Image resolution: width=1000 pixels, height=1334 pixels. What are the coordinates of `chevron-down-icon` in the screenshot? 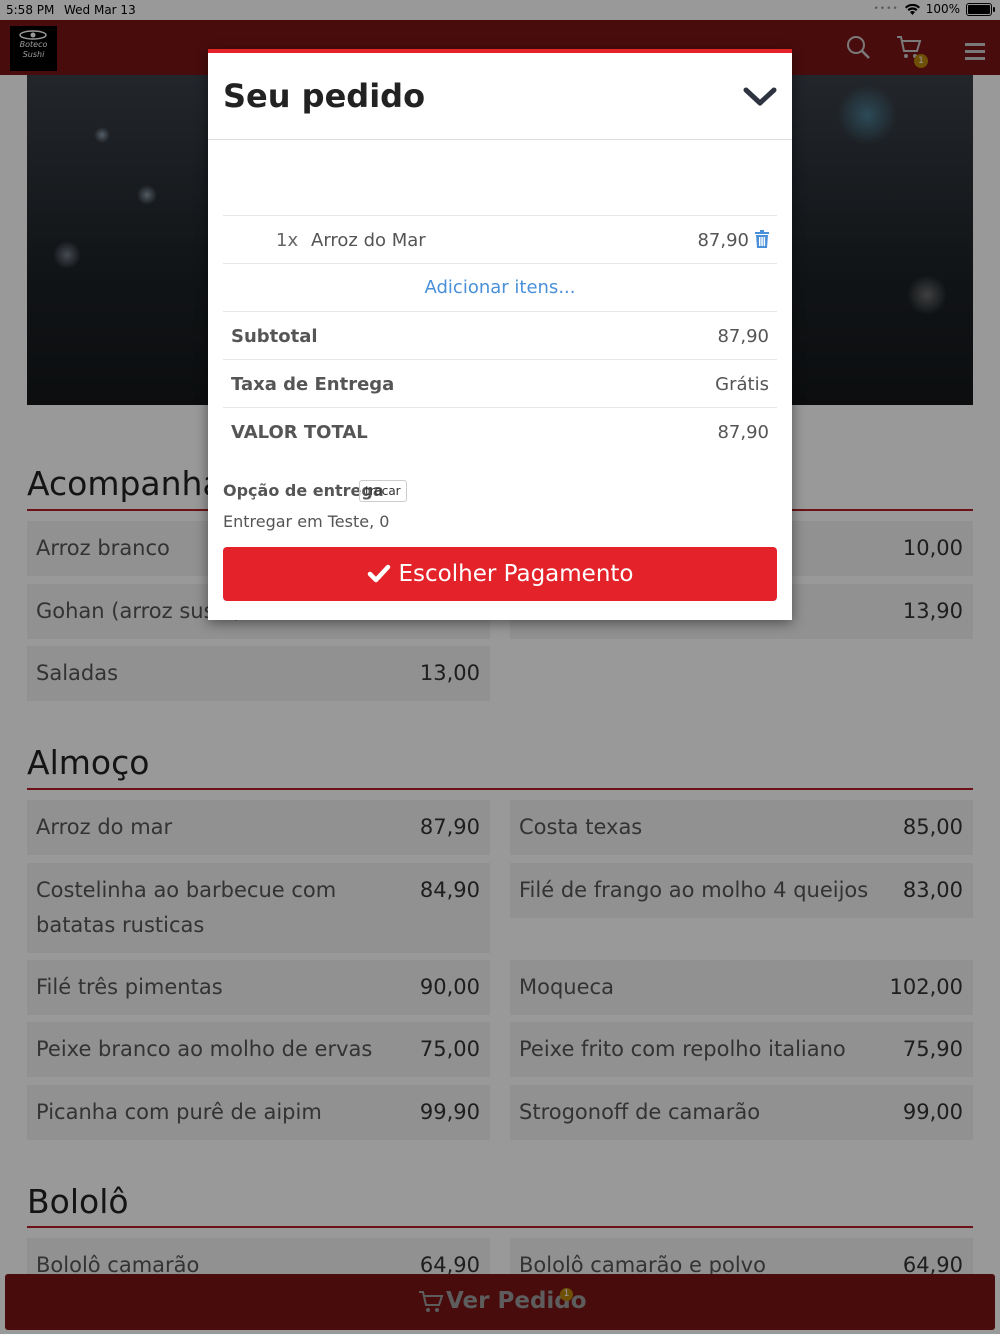 It's located at (760, 97).